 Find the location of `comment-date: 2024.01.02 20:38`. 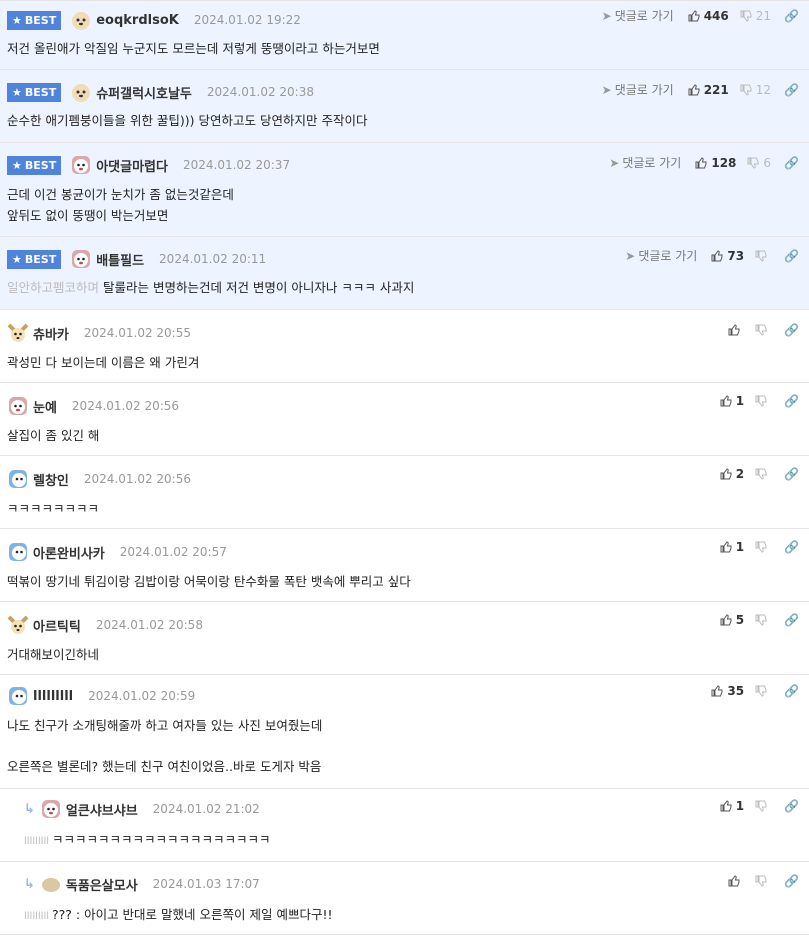

comment-date: 2024.01.02 20:38 is located at coordinates (260, 92).